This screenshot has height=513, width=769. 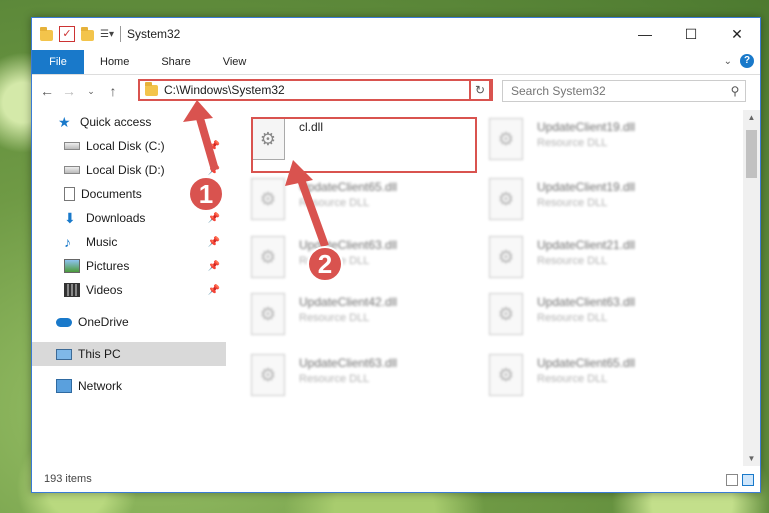 What do you see at coordinates (586, 245) in the screenshot?
I see `file-name: UpdateClient21.dll` at bounding box center [586, 245].